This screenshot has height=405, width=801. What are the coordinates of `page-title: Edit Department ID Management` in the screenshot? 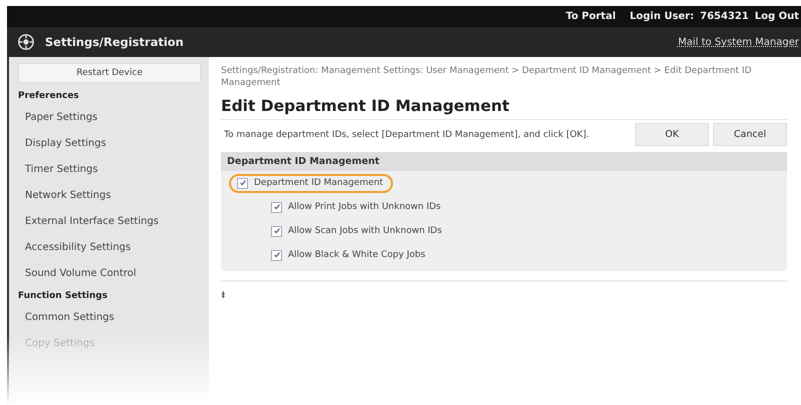 It's located at (504, 108).